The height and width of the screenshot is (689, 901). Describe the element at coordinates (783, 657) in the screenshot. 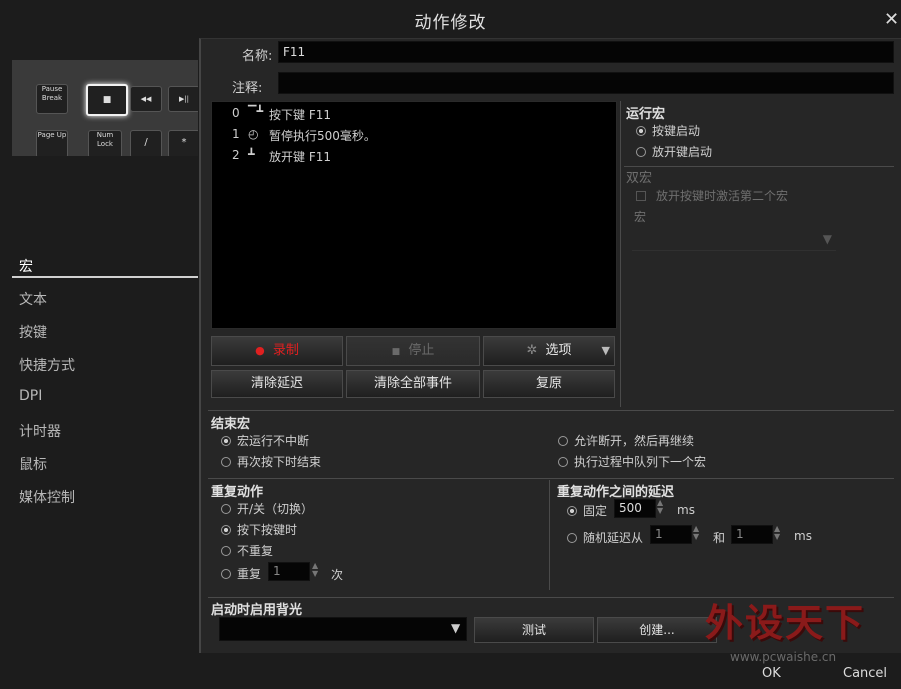

I see `watermark-url: www.pcwaishe.cn` at that location.